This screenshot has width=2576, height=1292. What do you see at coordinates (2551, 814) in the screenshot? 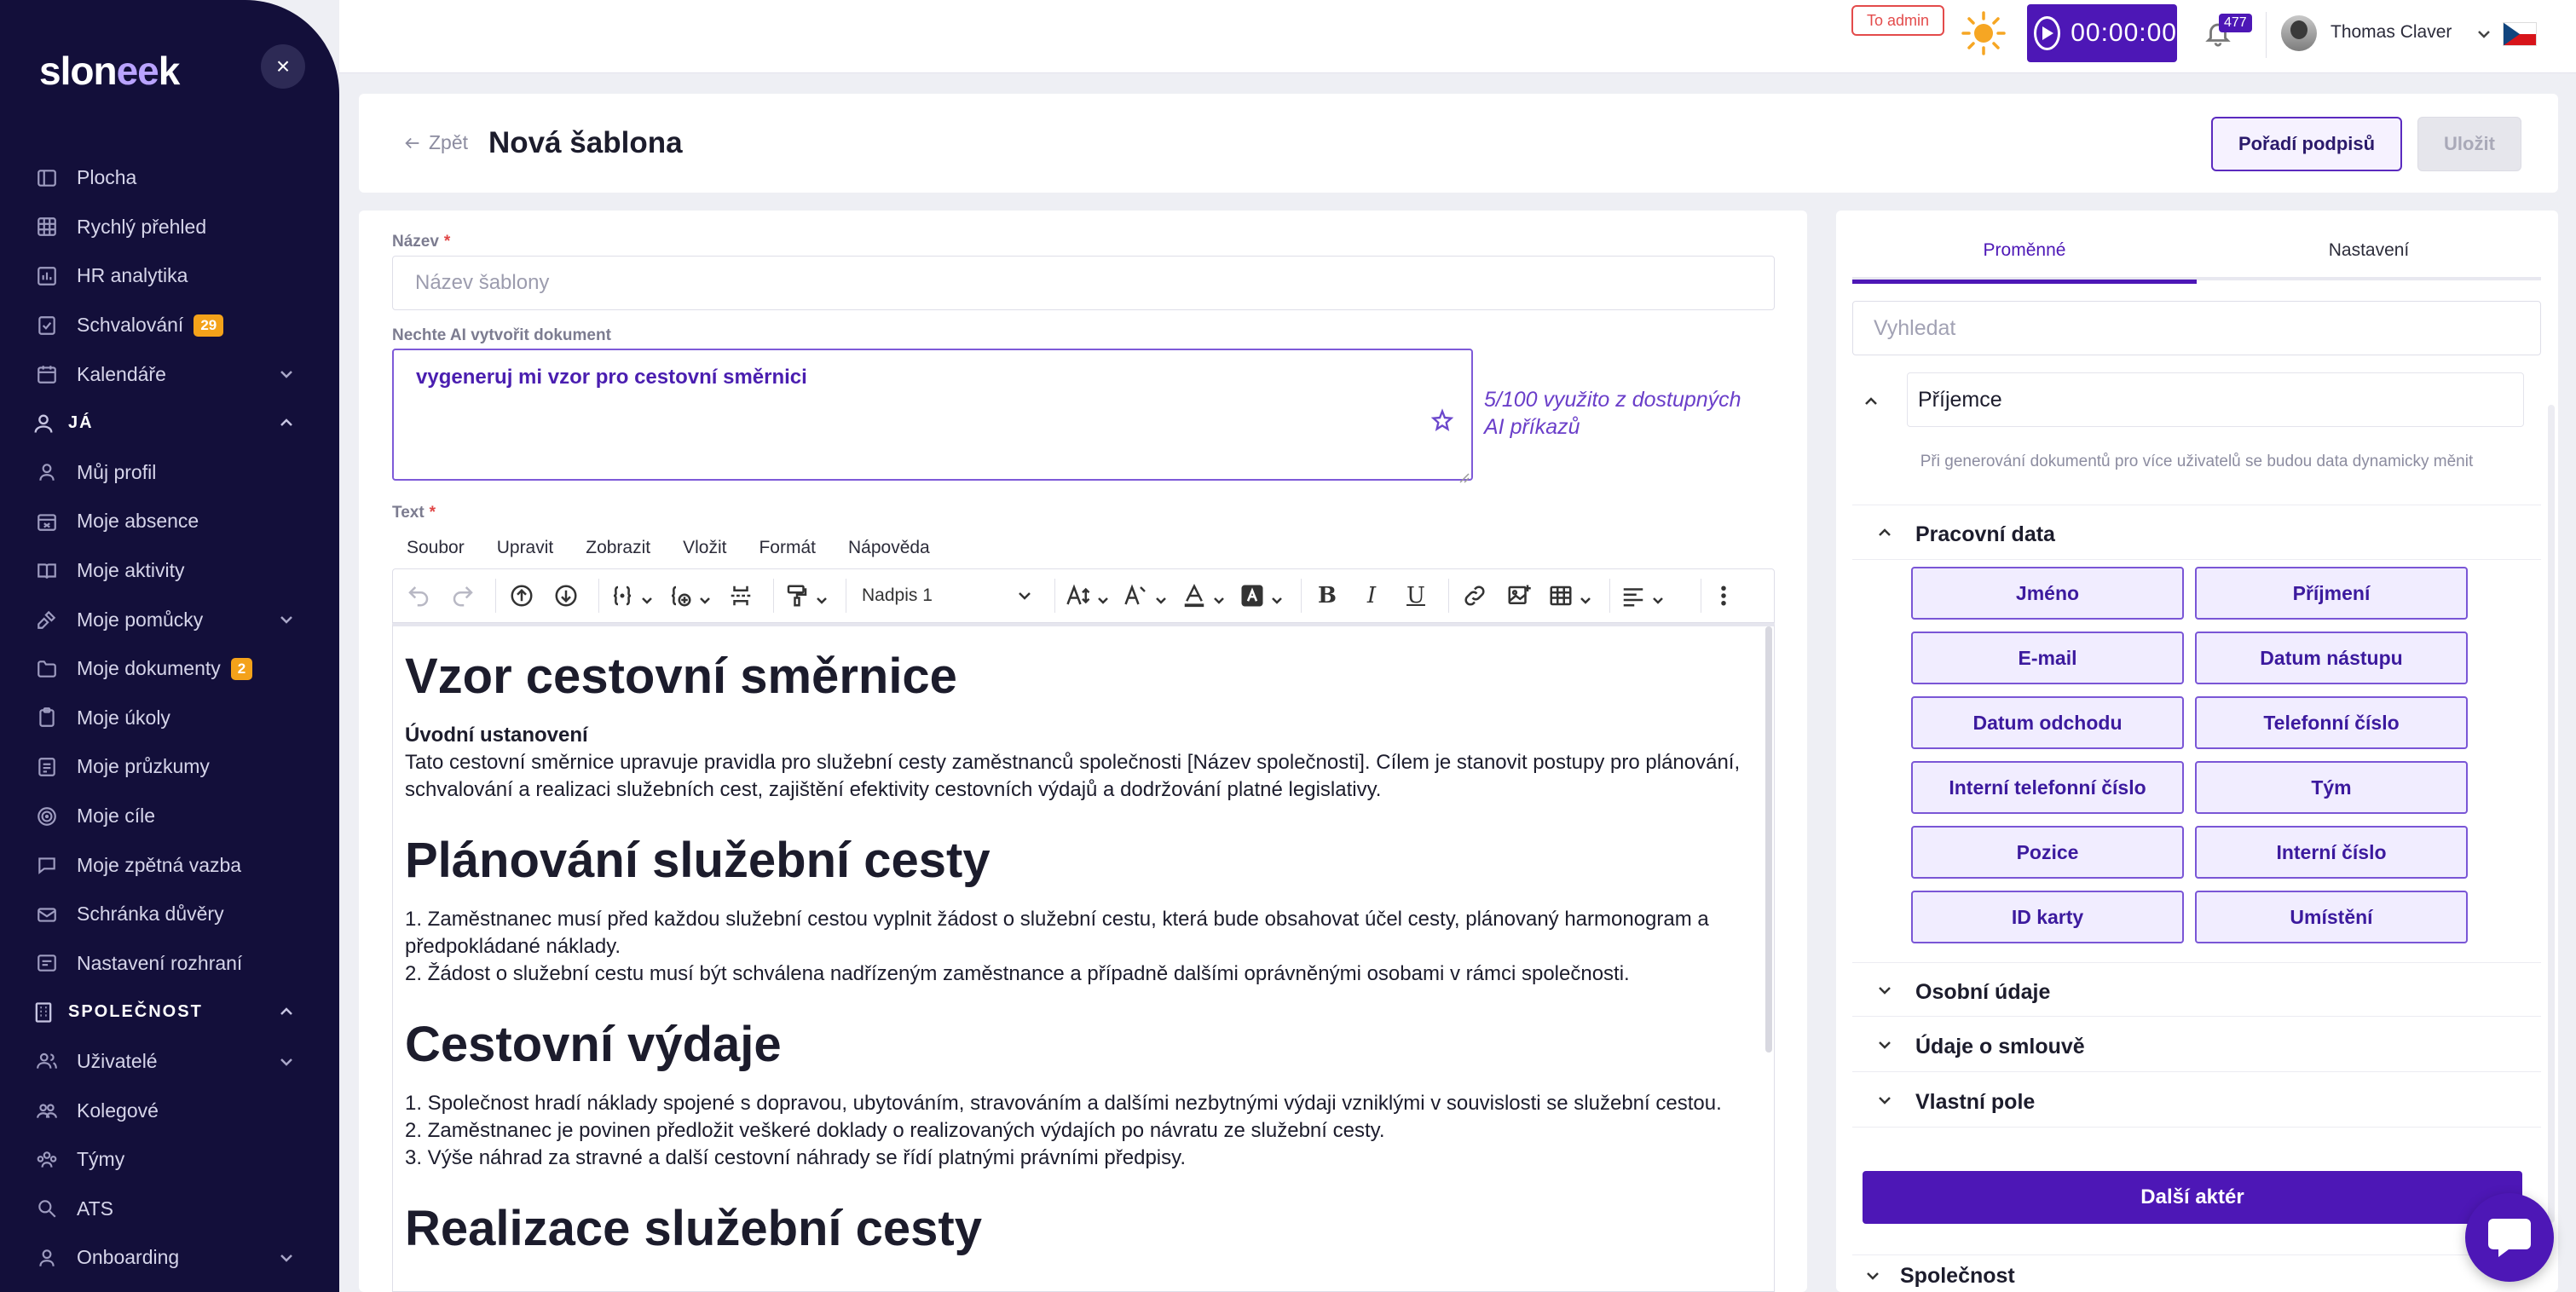
I see `panel-scrollbar` at bounding box center [2551, 814].